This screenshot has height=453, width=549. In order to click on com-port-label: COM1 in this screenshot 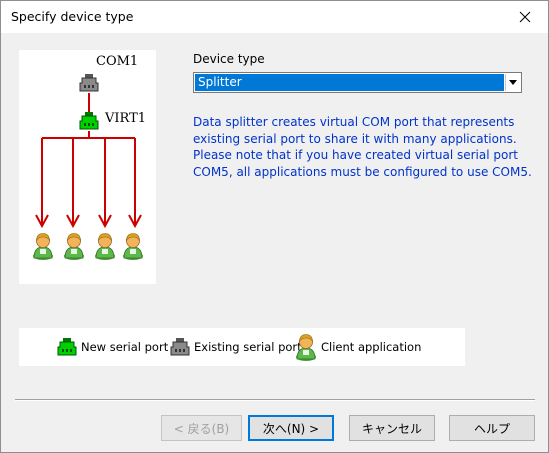, I will do `click(117, 61)`.